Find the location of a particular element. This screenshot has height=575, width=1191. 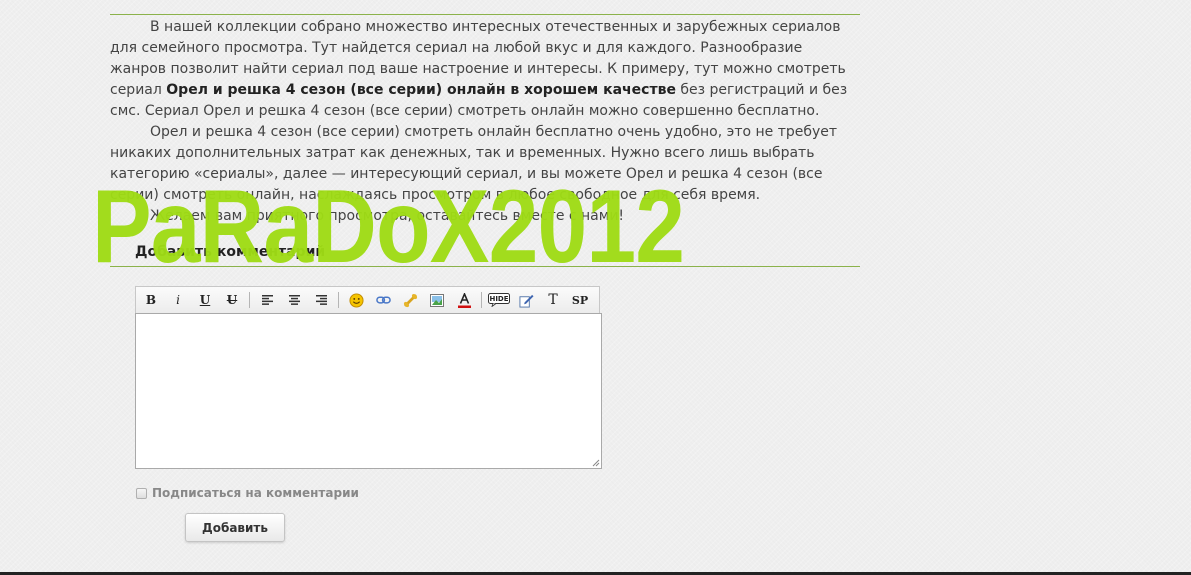

comment-section-title: Добавить комментарий is located at coordinates (230, 252).